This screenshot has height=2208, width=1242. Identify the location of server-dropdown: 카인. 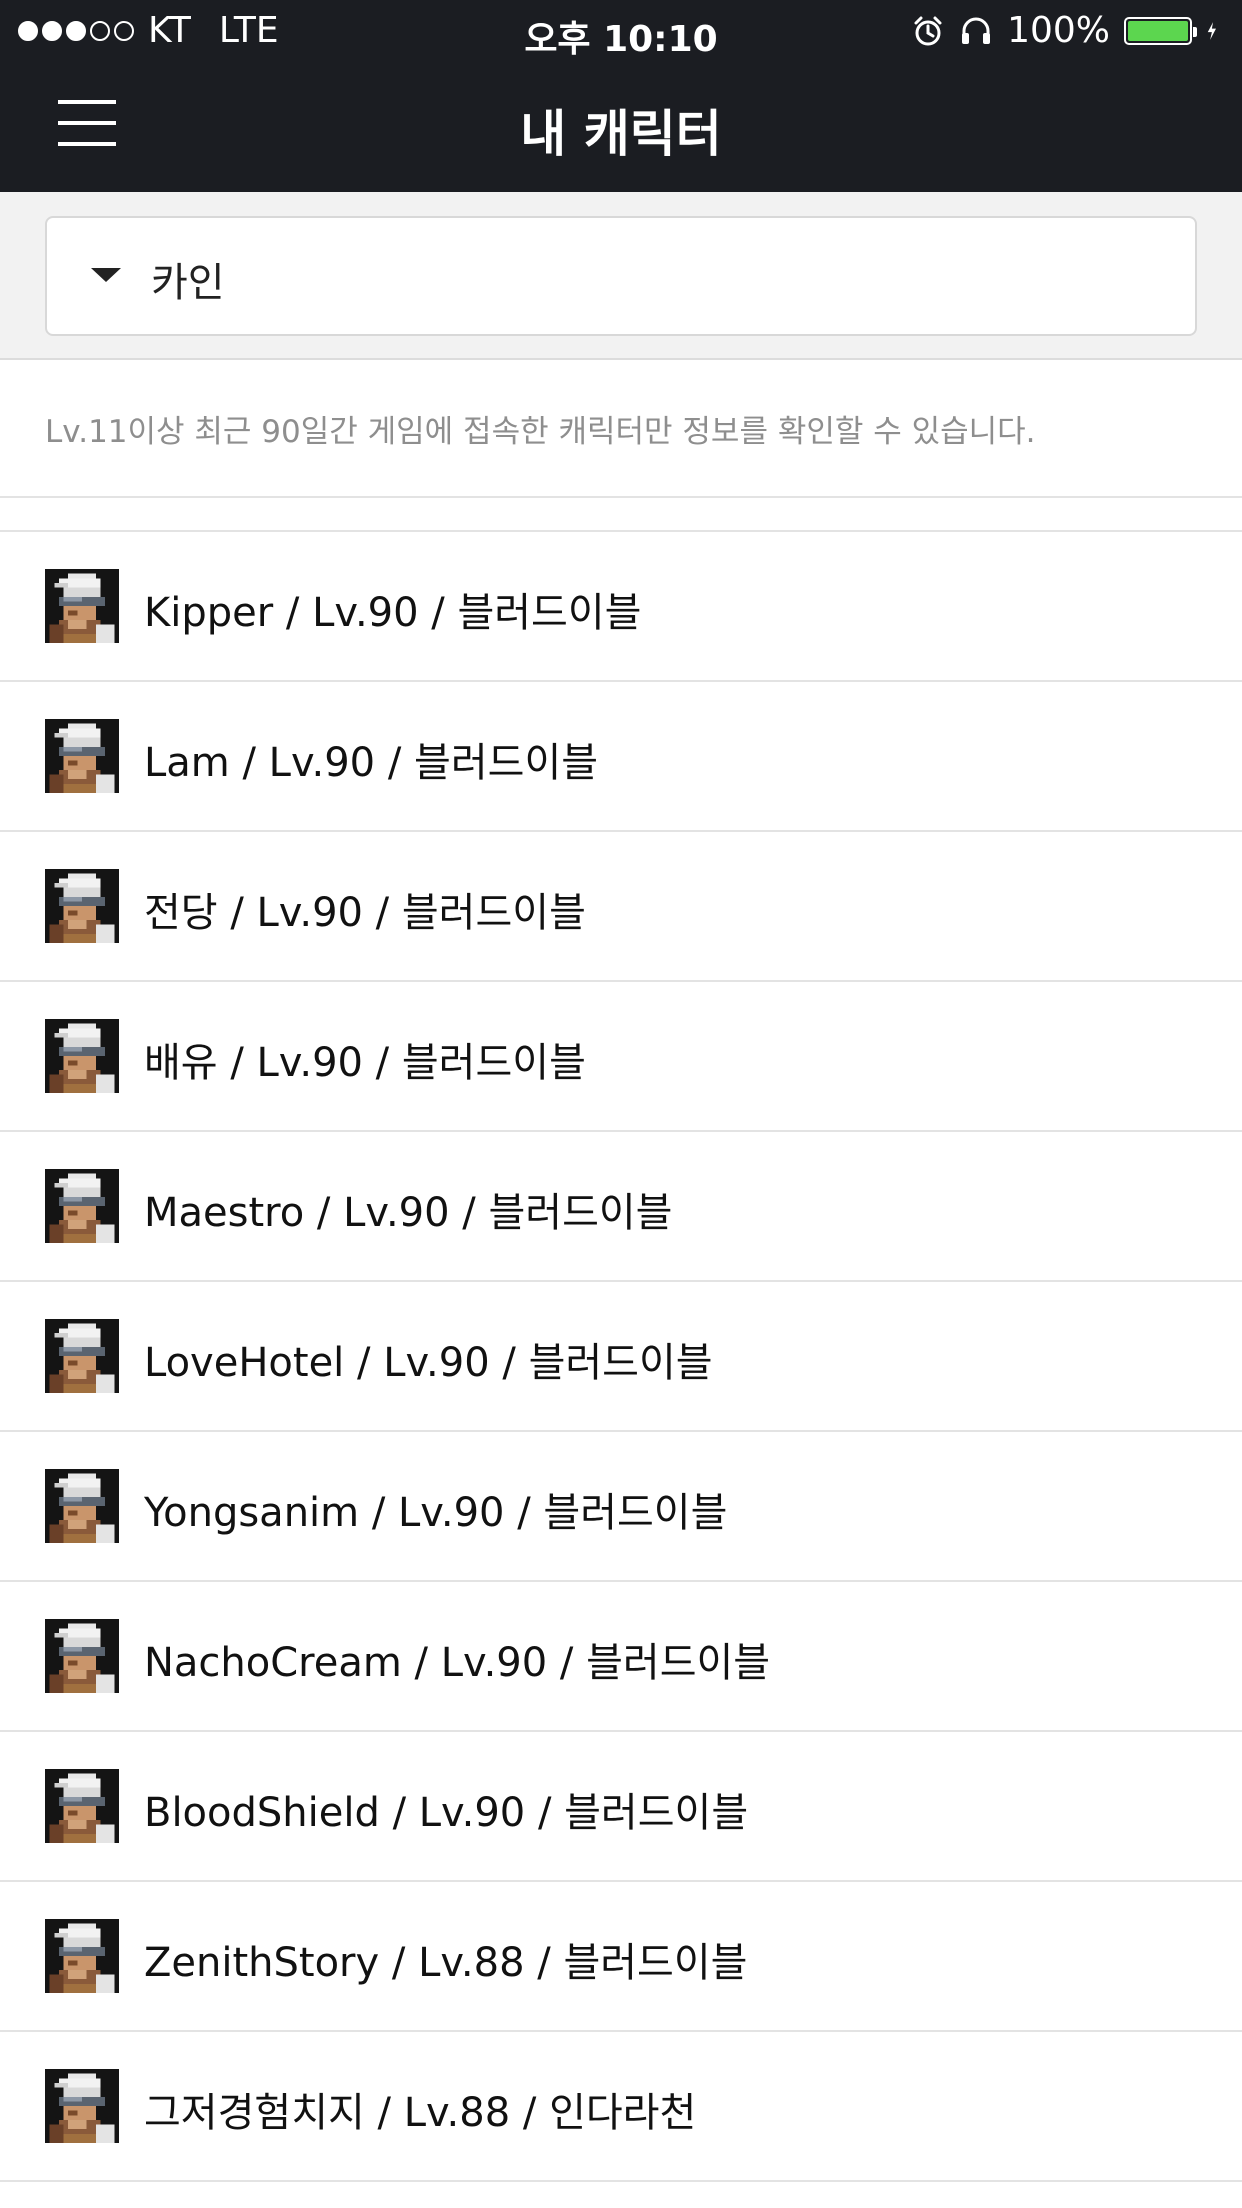
(621, 276).